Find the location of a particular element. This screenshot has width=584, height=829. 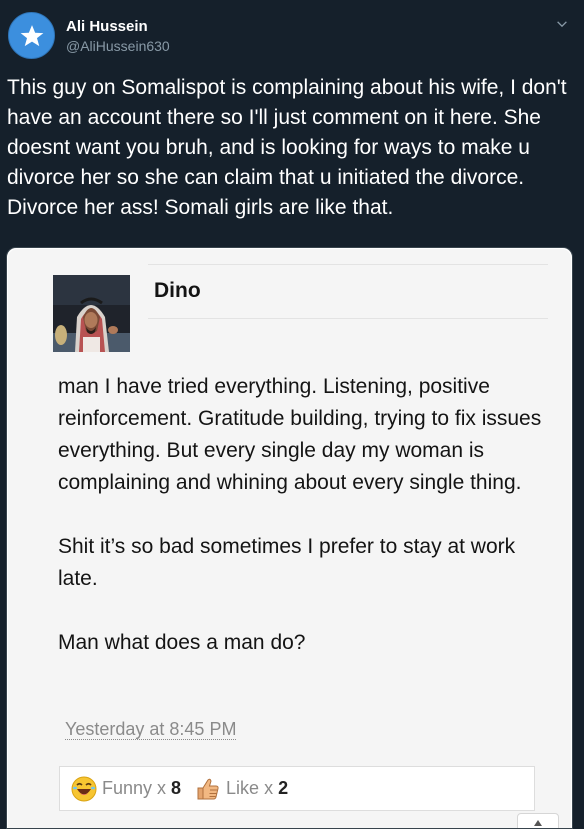

thumbs-up-icon is located at coordinates (208, 789).